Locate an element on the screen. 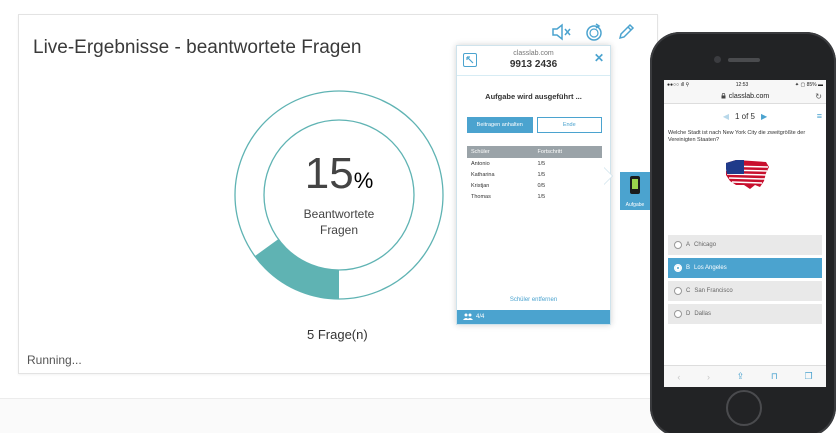 The width and height of the screenshot is (840, 433). percent-label: Beantwortete Fragen is located at coordinates (339, 222).